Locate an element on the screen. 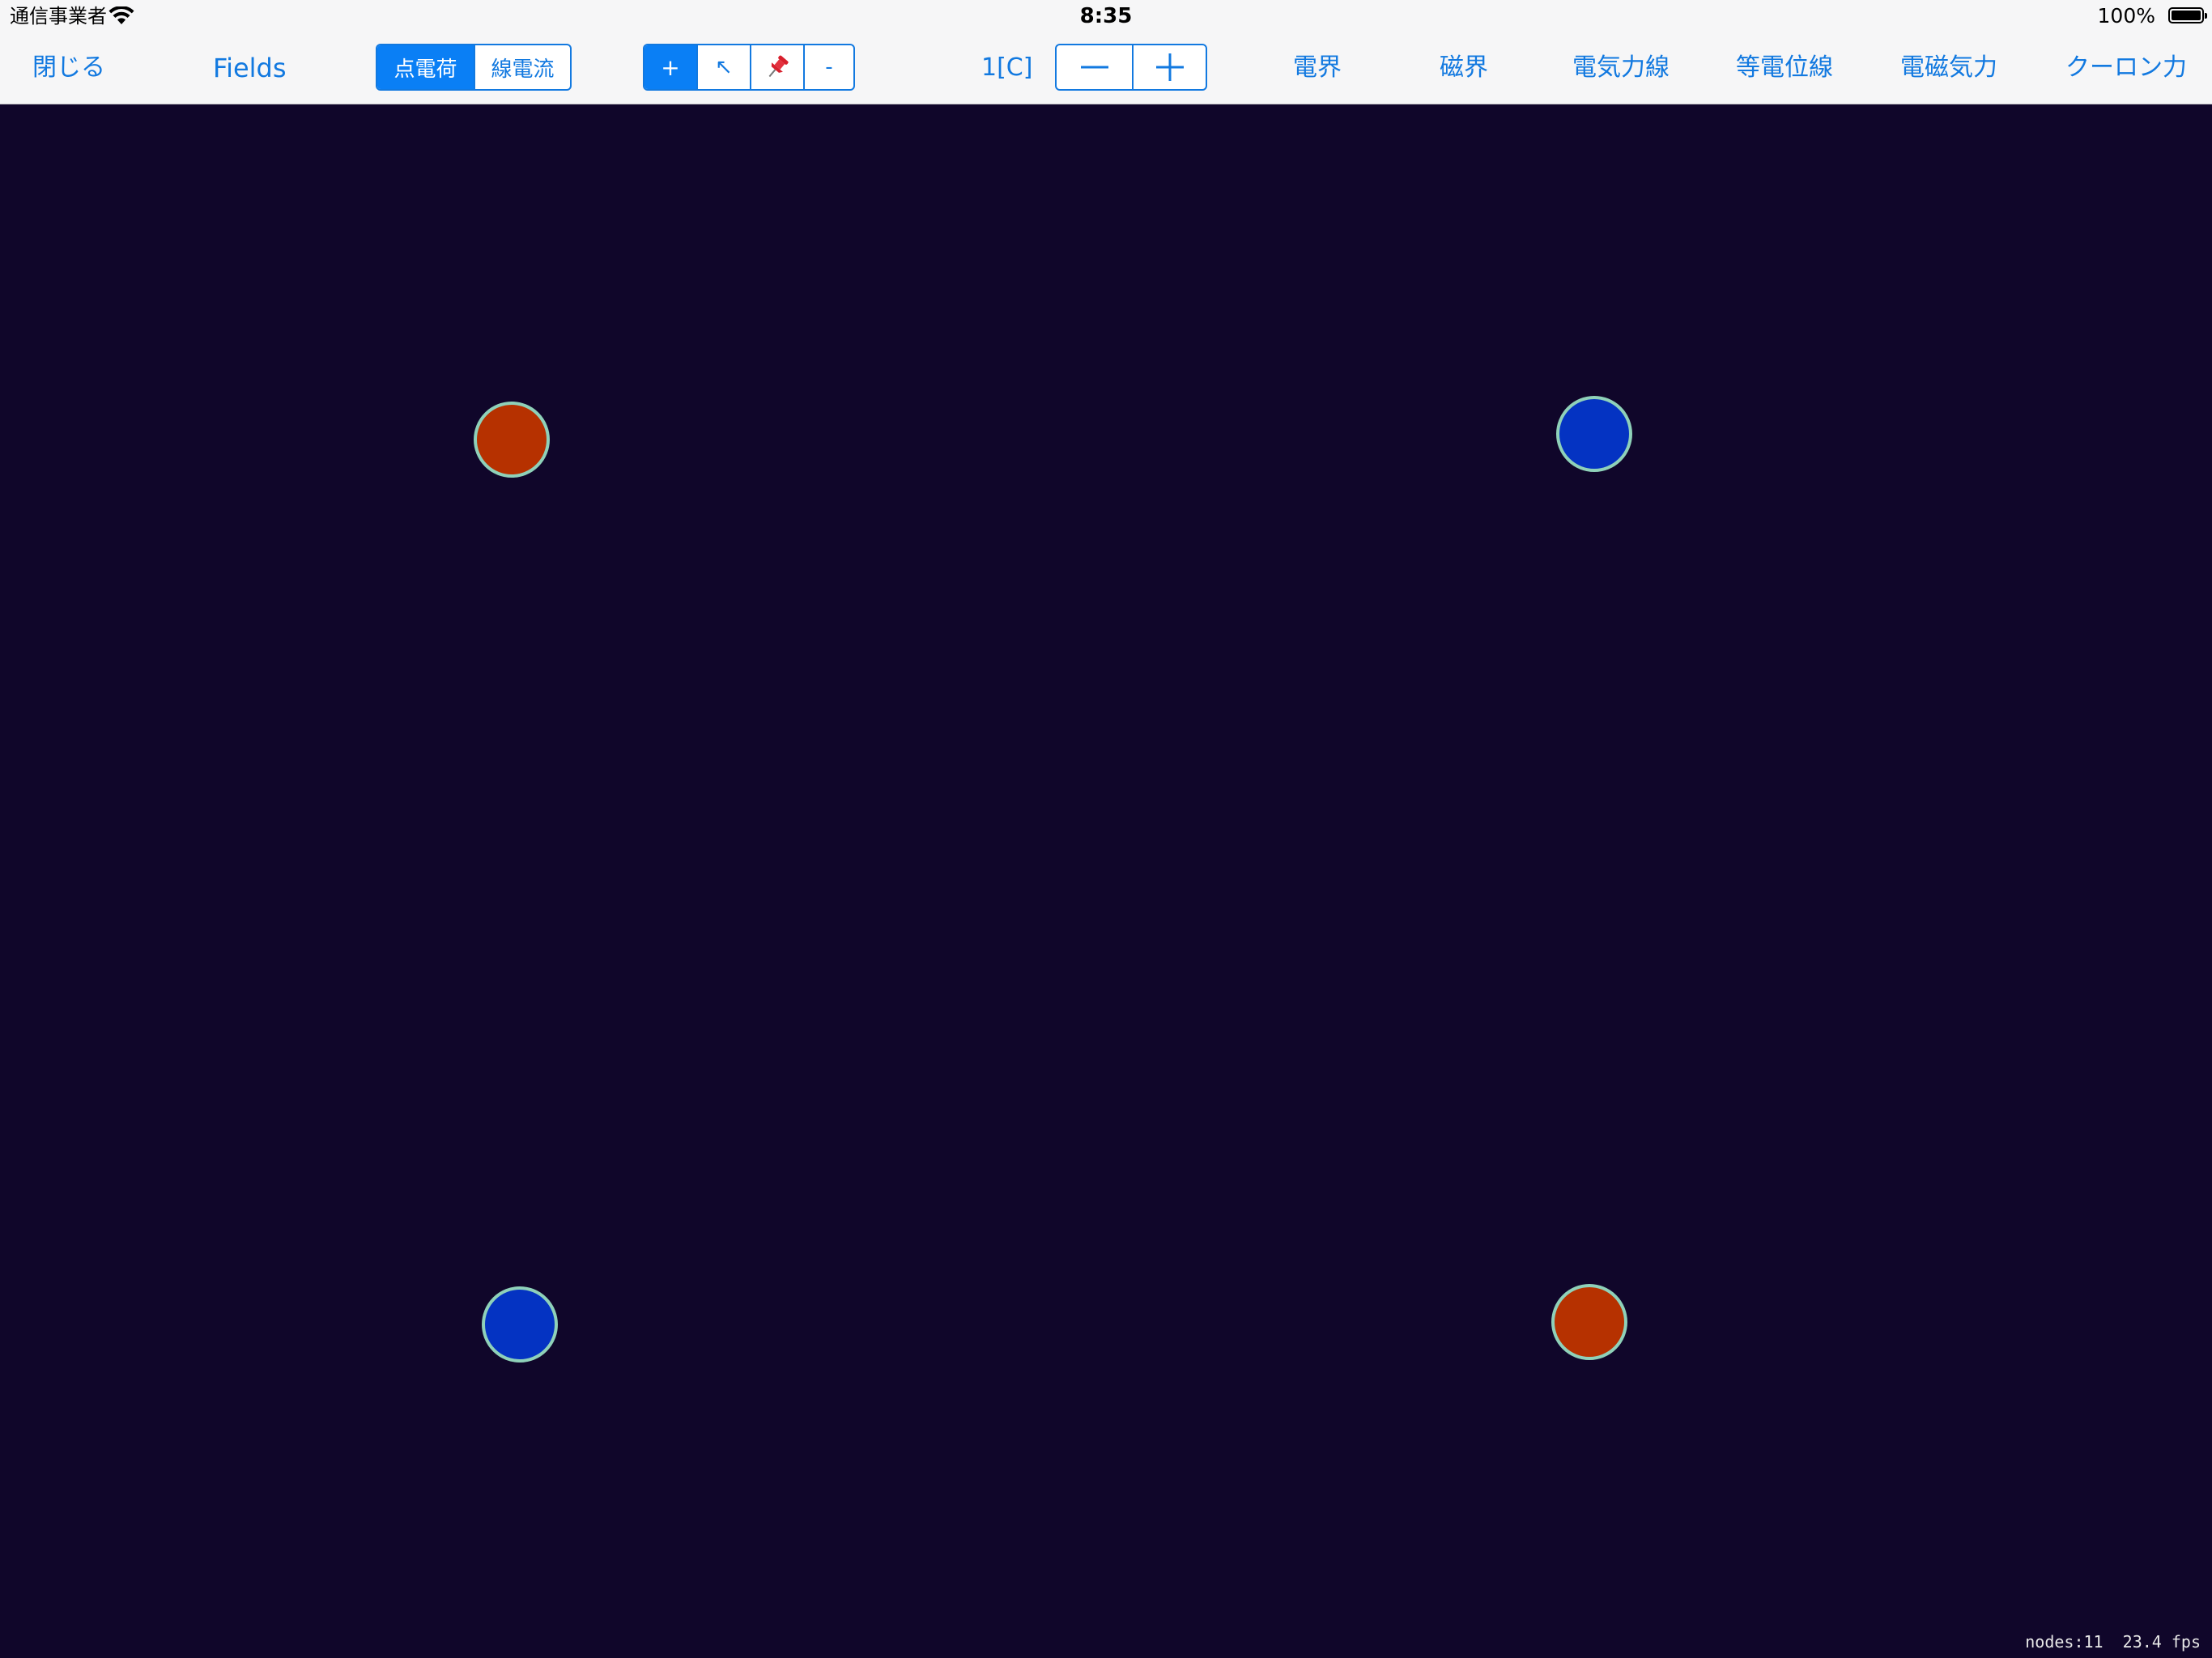 The height and width of the screenshot is (1658, 2212). charge-stepper is located at coordinates (1131, 67).